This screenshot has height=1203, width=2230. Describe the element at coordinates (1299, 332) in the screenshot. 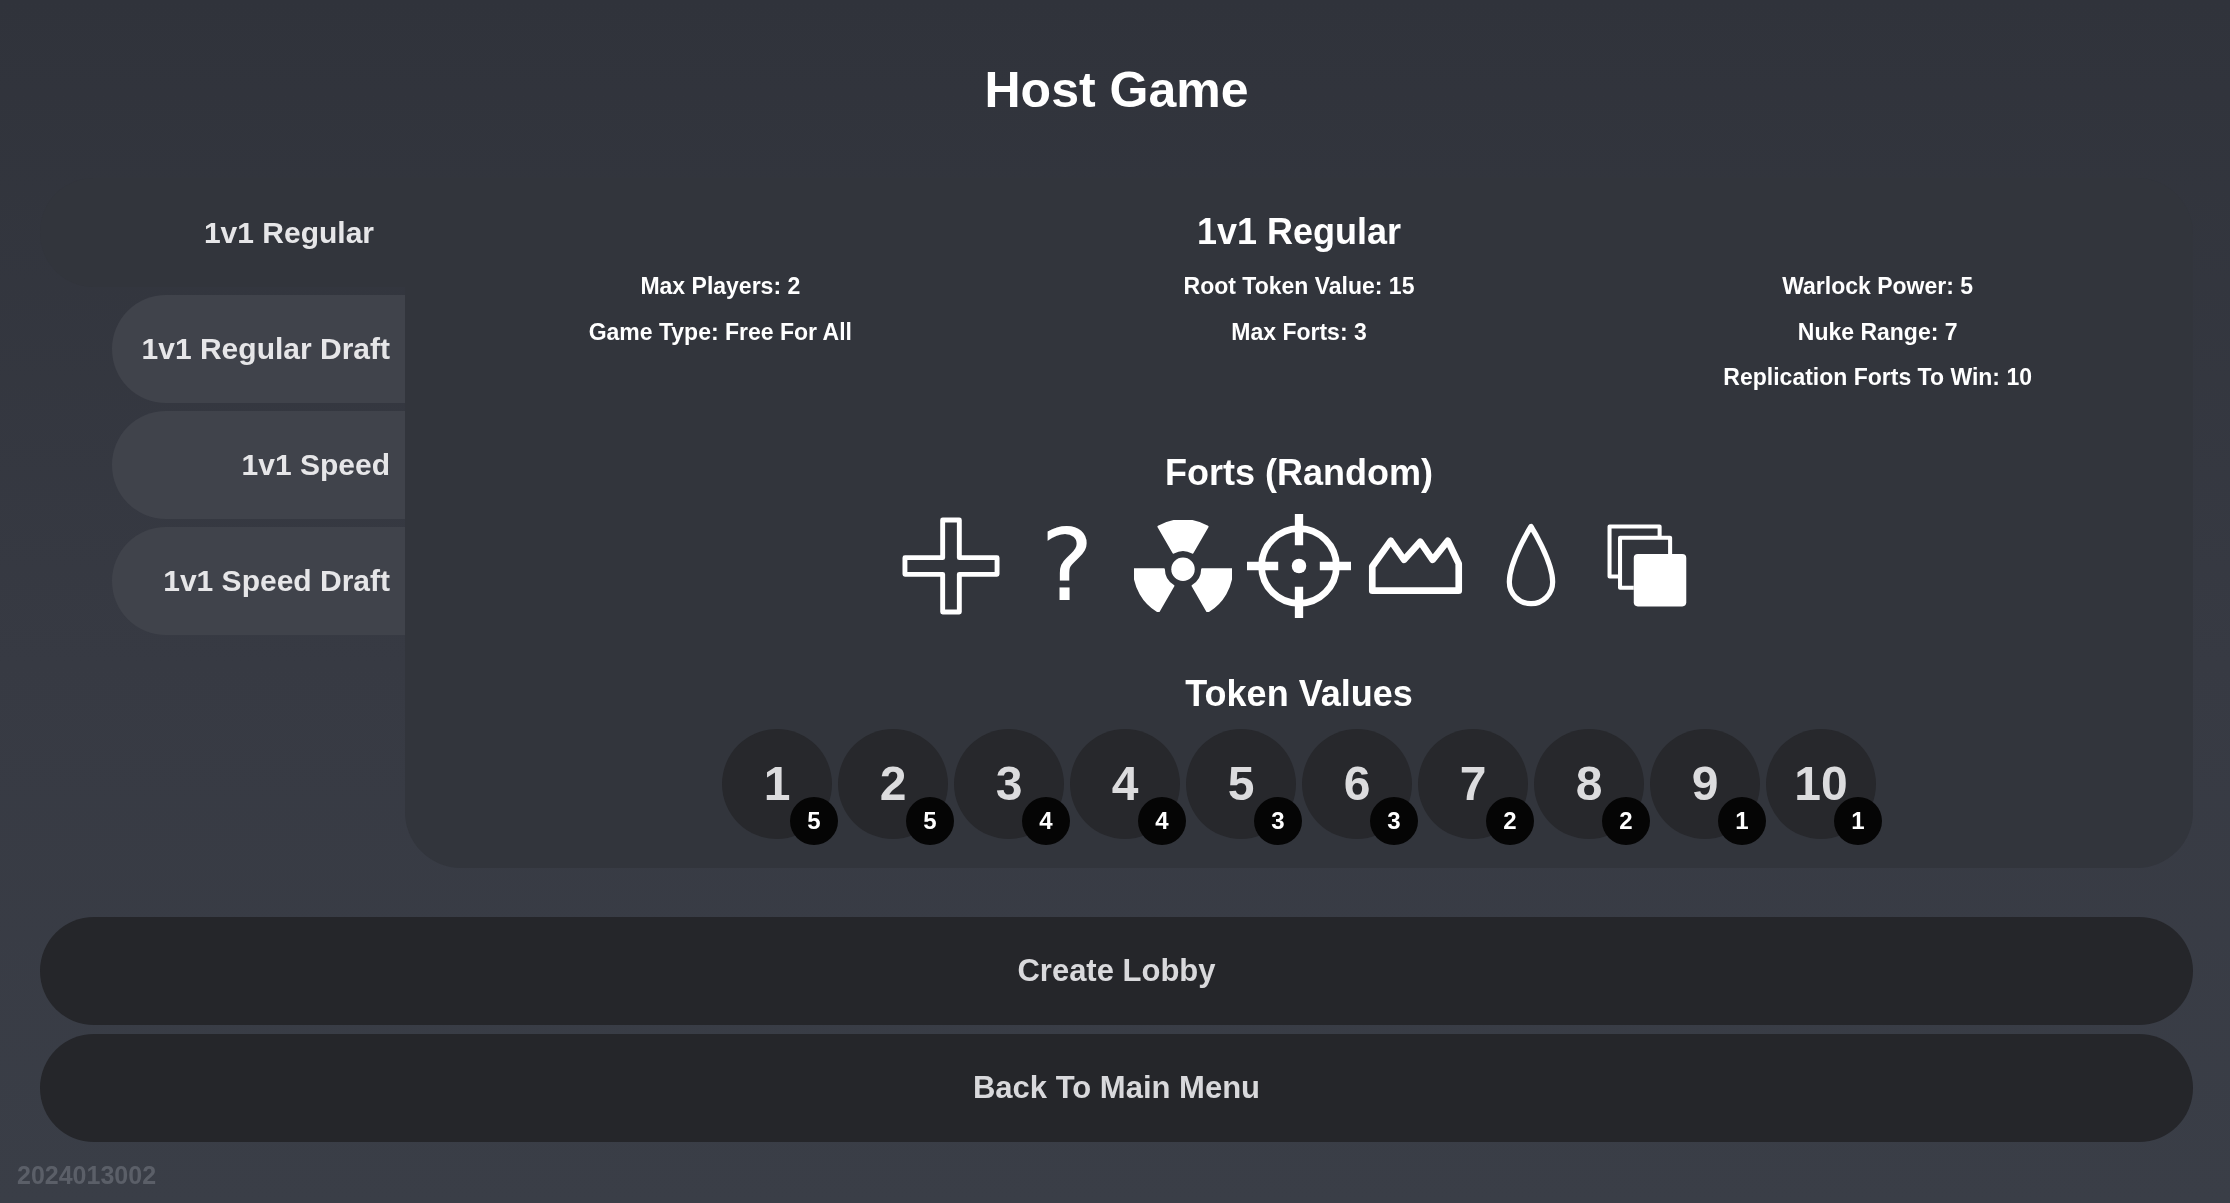

I see `game-setting: Max Forts: 3` at that location.